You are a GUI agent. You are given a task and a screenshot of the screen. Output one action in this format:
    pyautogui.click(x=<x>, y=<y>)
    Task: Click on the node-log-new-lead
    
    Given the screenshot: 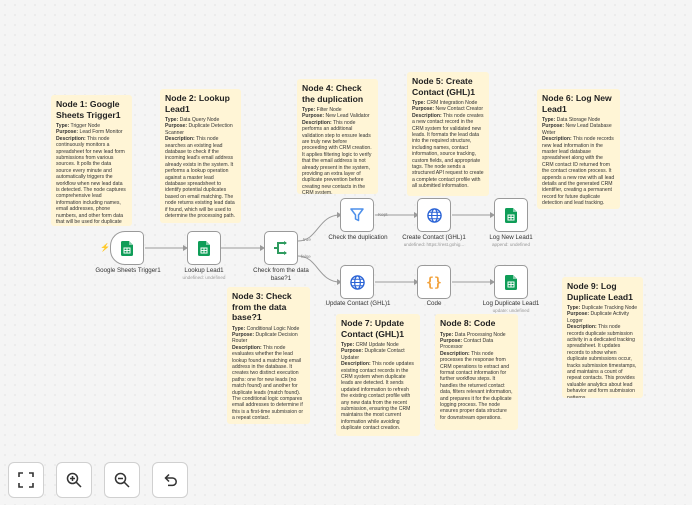 What is the action you would take?
    pyautogui.click(x=511, y=215)
    